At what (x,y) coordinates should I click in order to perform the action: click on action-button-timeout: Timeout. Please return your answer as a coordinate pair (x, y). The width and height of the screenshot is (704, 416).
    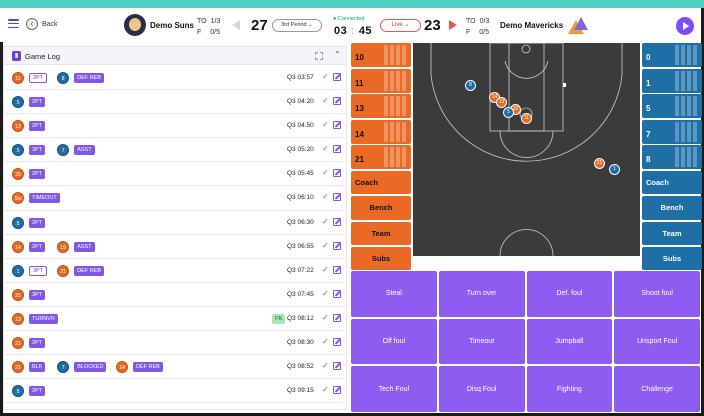
    Looking at the image, I should click on (481, 341).